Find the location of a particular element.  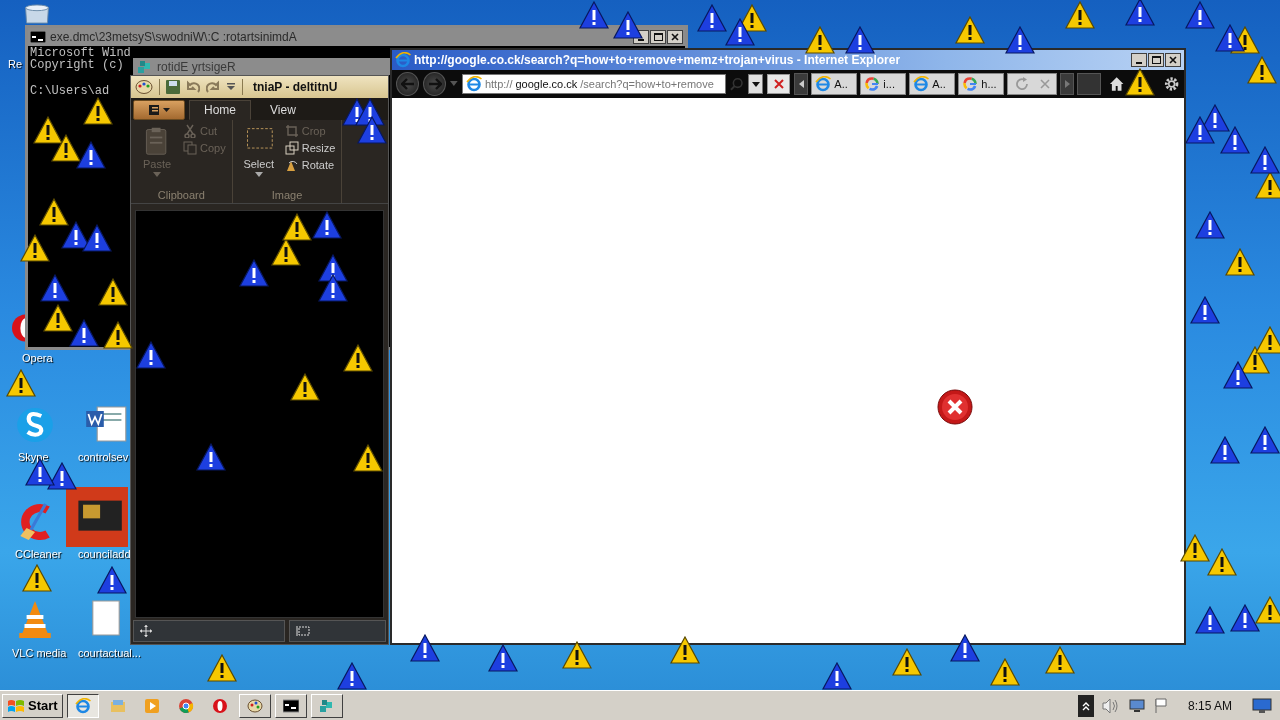

ribbon-button: Select is located at coordinates (258, 156).